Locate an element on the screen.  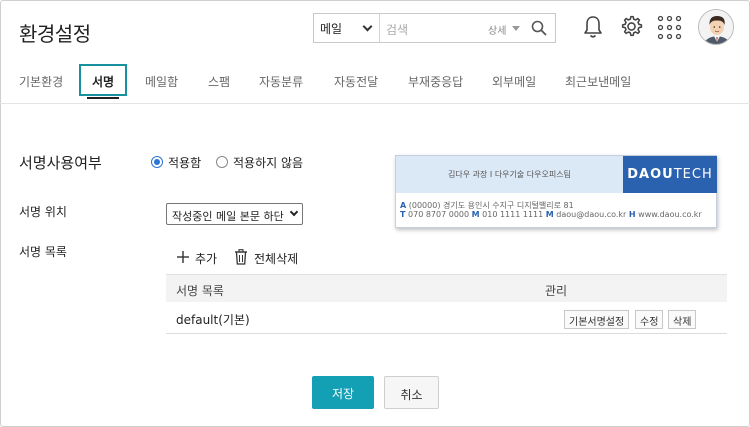
tab-signature: 서명 is located at coordinates (103, 81).